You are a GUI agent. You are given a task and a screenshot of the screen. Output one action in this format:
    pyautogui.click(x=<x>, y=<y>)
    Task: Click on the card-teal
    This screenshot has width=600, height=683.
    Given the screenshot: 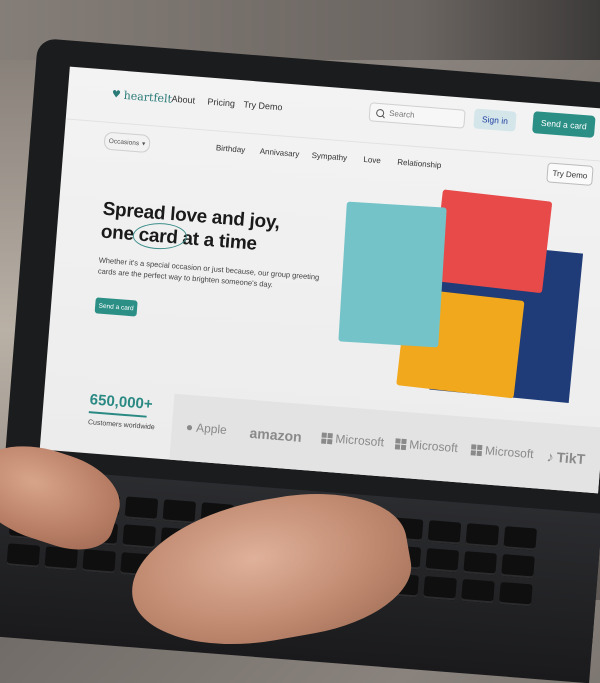 What is the action you would take?
    pyautogui.click(x=392, y=274)
    